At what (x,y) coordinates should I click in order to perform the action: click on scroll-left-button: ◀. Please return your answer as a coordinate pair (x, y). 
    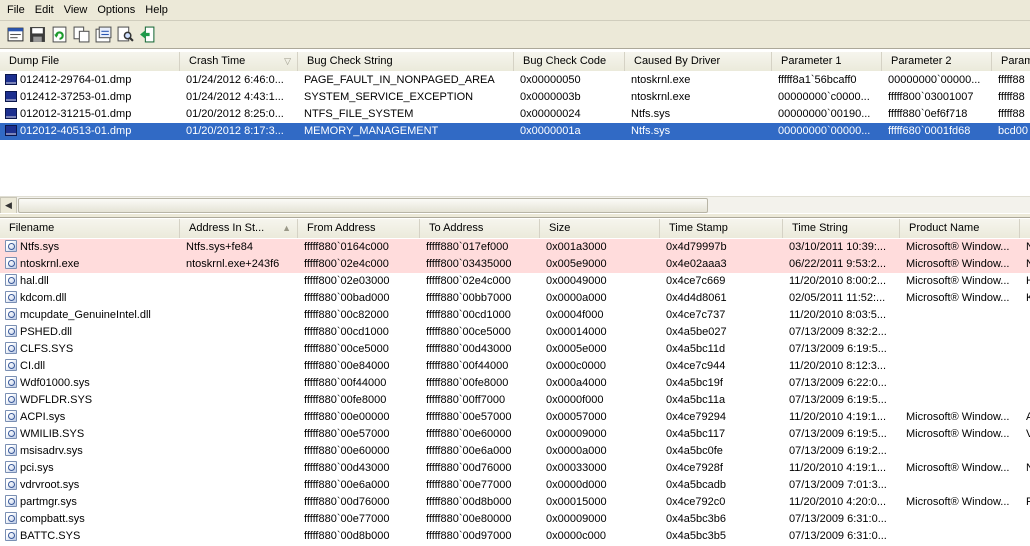
    Looking at the image, I should click on (8, 205).